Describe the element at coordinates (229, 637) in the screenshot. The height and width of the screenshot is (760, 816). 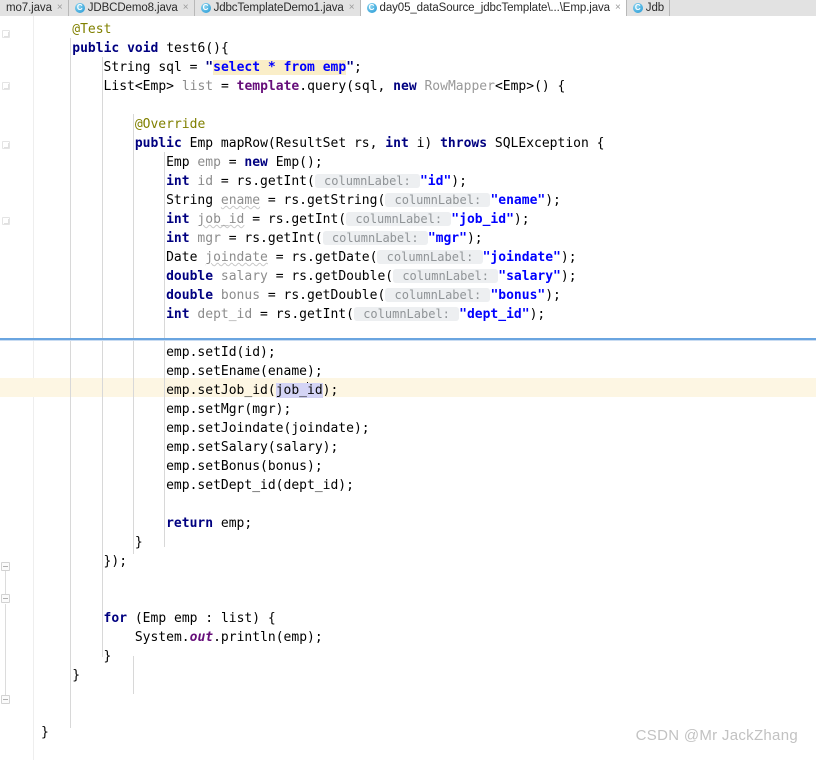
I see `code-line: System.out.println(emp);` at that location.